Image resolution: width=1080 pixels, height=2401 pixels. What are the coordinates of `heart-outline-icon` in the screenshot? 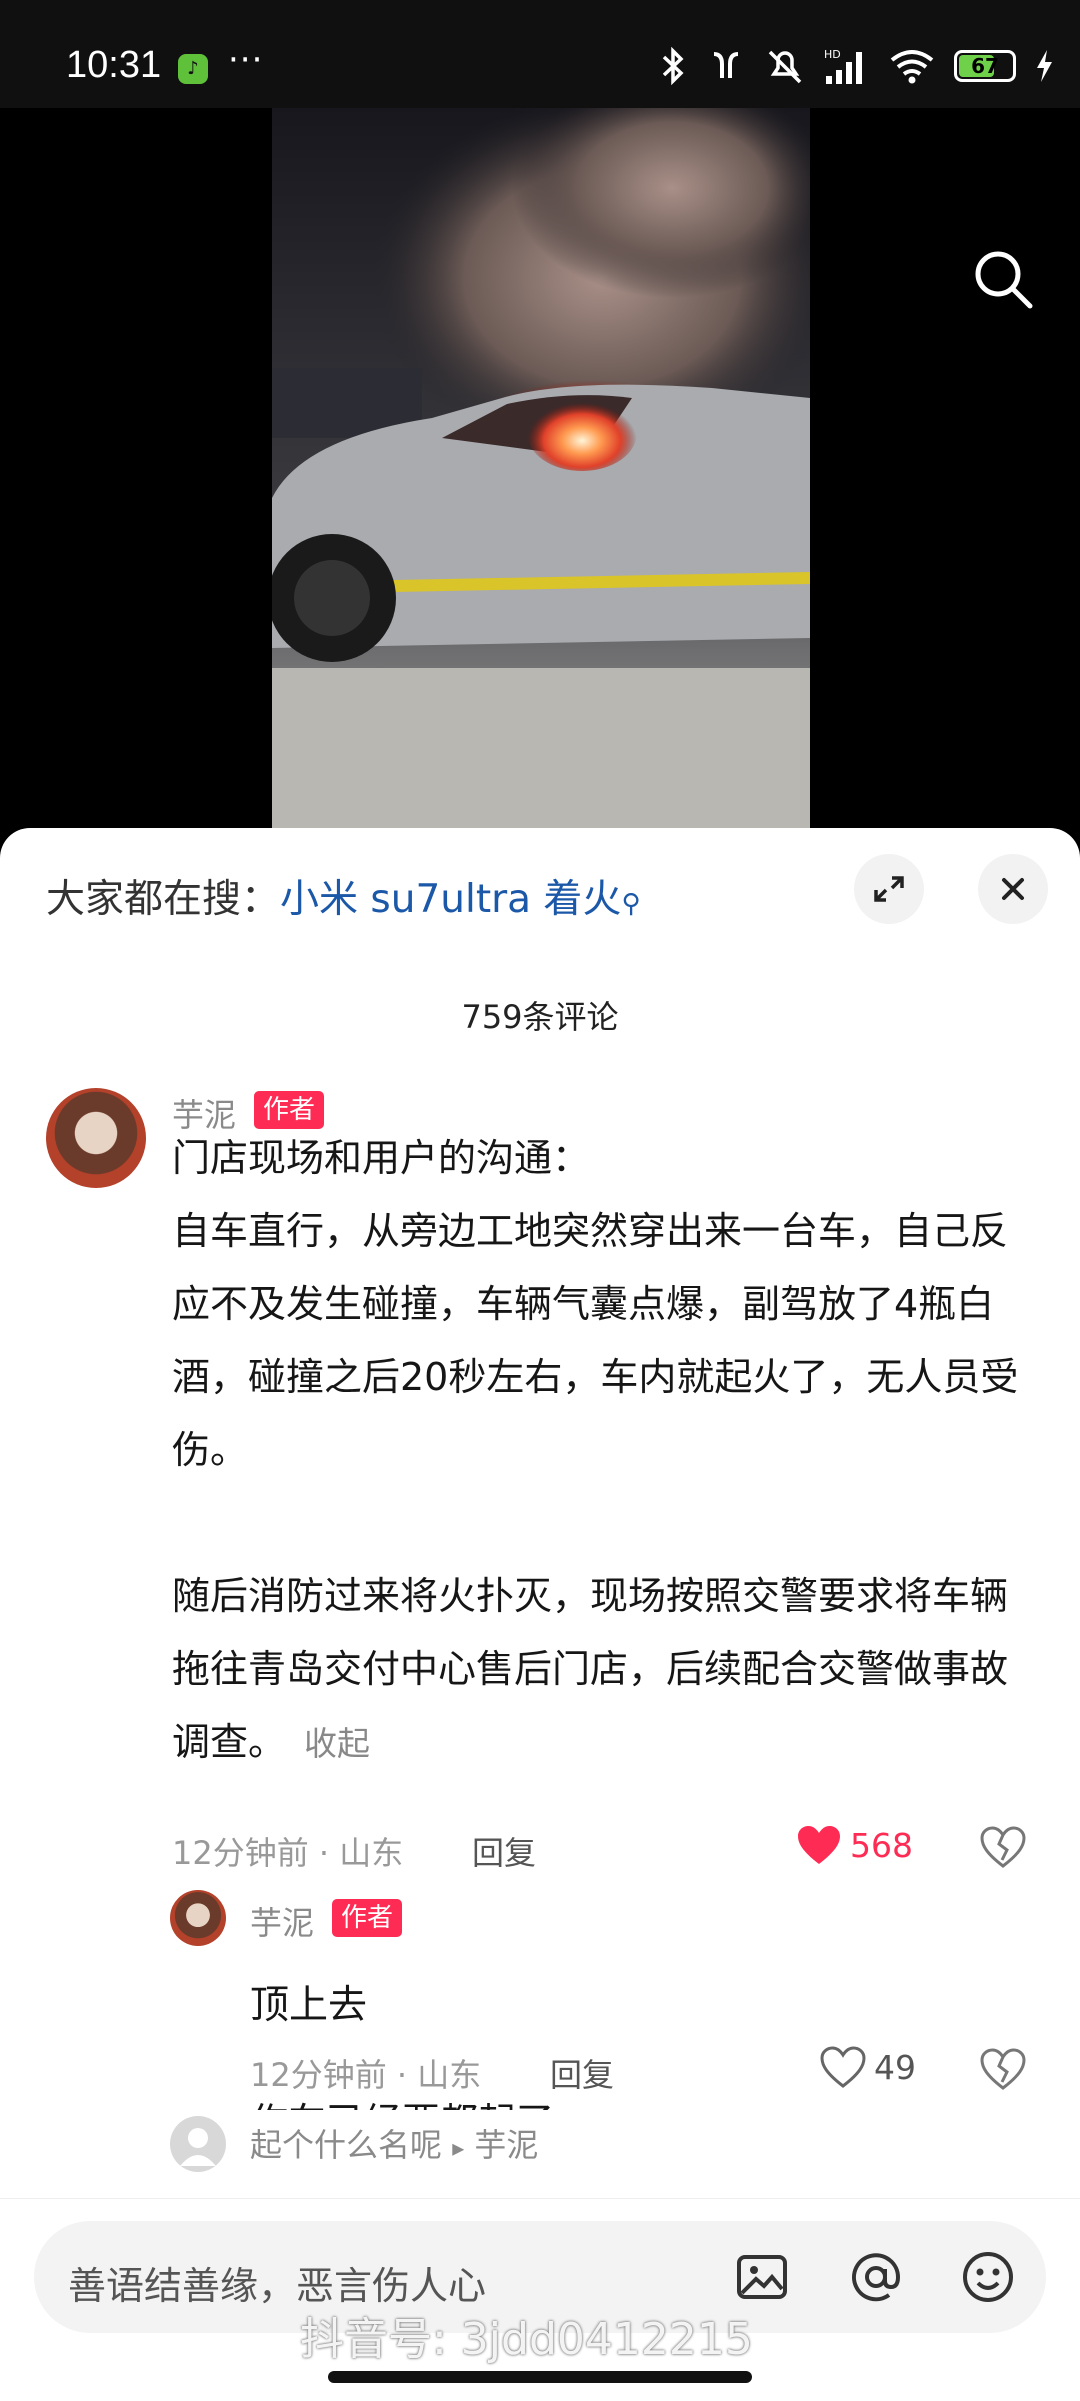 It's located at (843, 2067).